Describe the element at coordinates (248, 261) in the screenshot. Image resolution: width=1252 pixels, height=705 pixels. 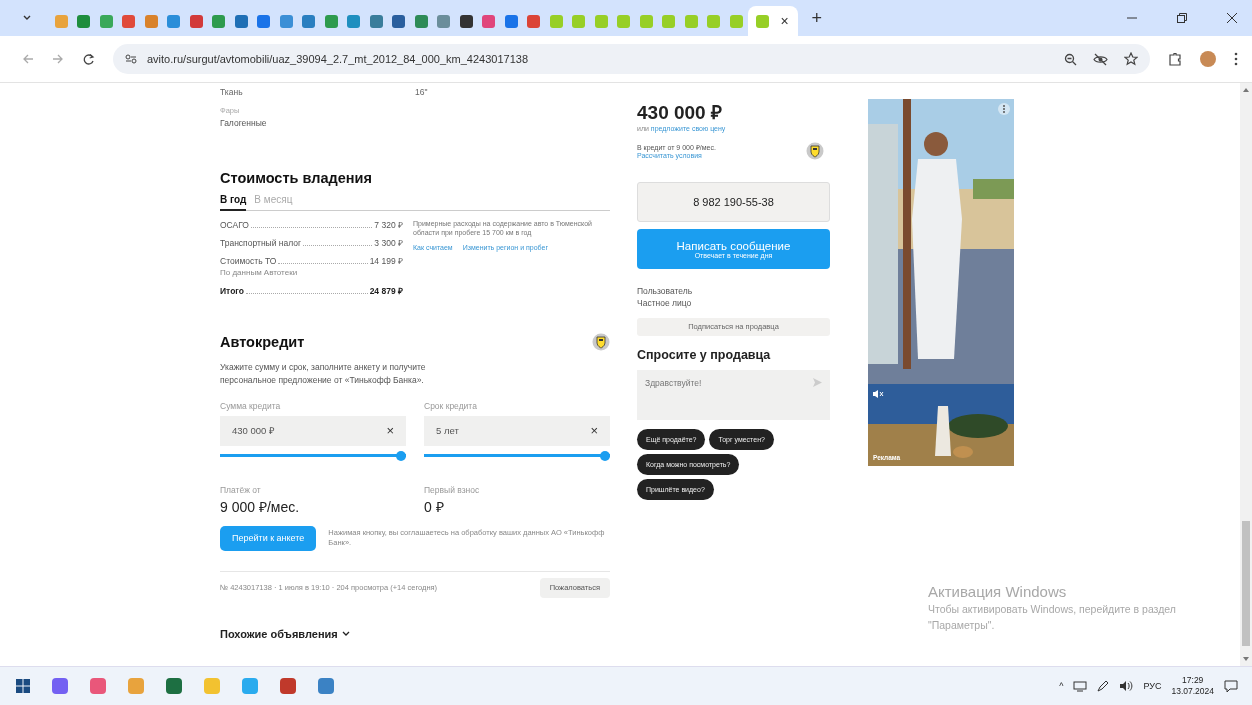
I see `cost-label: Стоимость ТО` at that location.